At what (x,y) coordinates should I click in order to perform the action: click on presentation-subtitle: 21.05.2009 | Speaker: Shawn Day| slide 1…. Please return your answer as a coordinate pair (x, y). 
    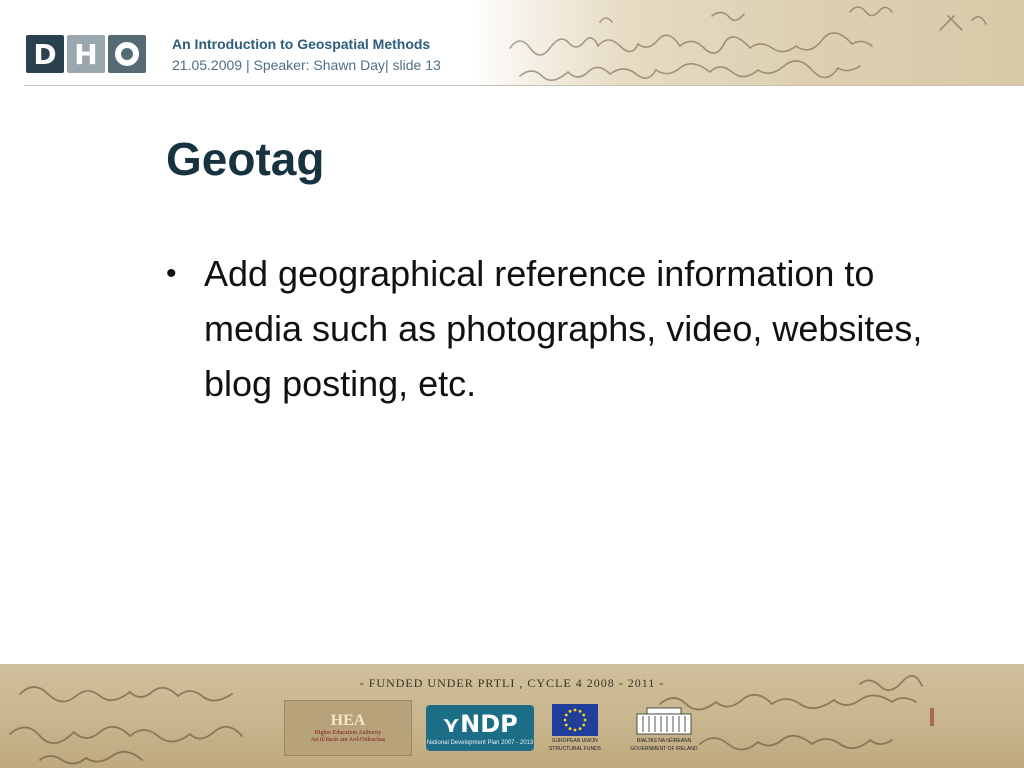
    Looking at the image, I should click on (306, 65).